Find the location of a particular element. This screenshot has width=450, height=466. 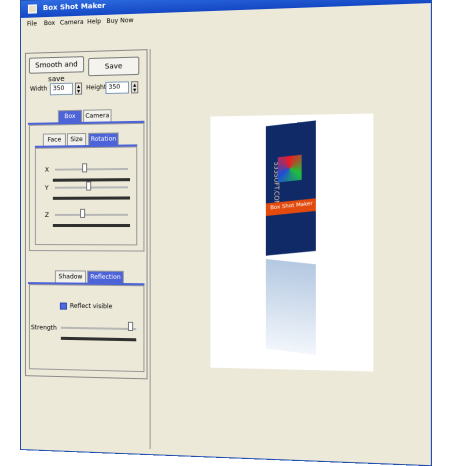

rotation-z-thumb is located at coordinates (83, 213).